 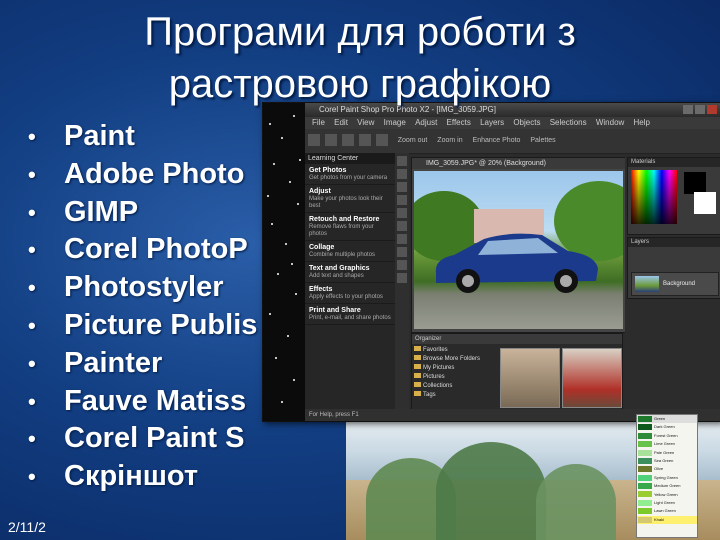 What do you see at coordinates (95, 362) in the screenshot?
I see `program-list-item: • Painter` at bounding box center [95, 362].